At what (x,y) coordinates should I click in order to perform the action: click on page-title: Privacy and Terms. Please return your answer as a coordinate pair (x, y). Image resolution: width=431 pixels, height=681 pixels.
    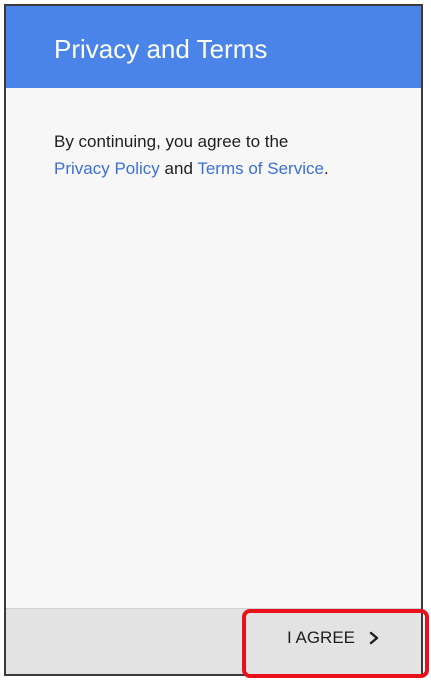
    Looking at the image, I should click on (161, 49).